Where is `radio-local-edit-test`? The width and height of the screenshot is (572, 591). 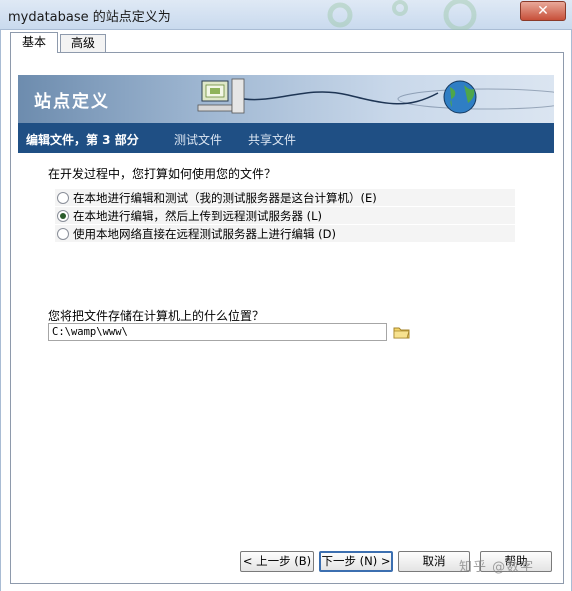 radio-local-edit-test is located at coordinates (63, 197).